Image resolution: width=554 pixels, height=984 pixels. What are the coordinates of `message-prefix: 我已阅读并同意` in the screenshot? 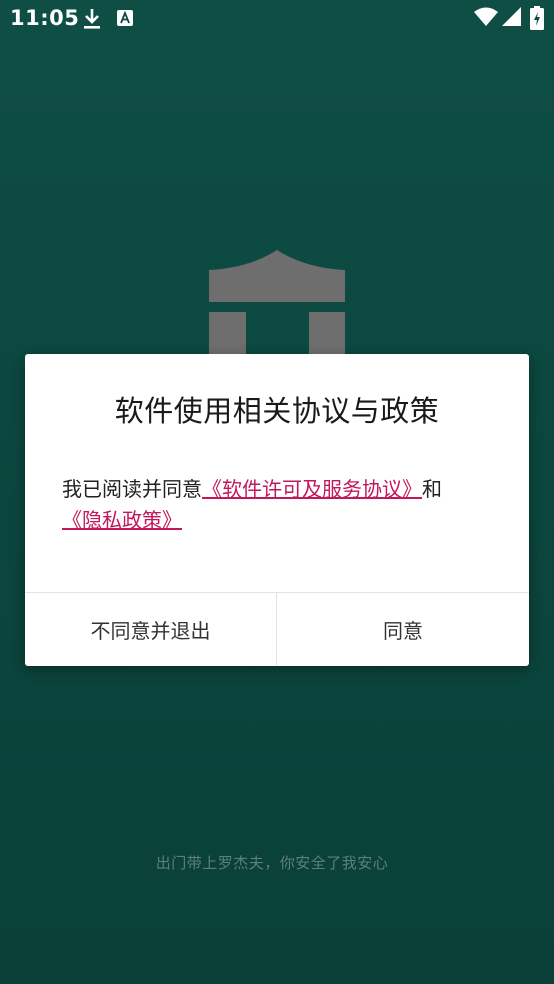 It's located at (132, 489).